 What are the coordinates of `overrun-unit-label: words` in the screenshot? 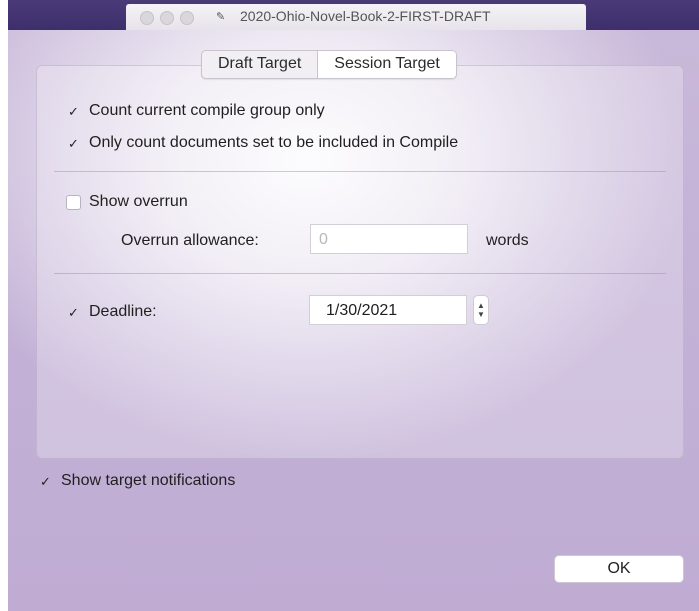 It's located at (507, 240).